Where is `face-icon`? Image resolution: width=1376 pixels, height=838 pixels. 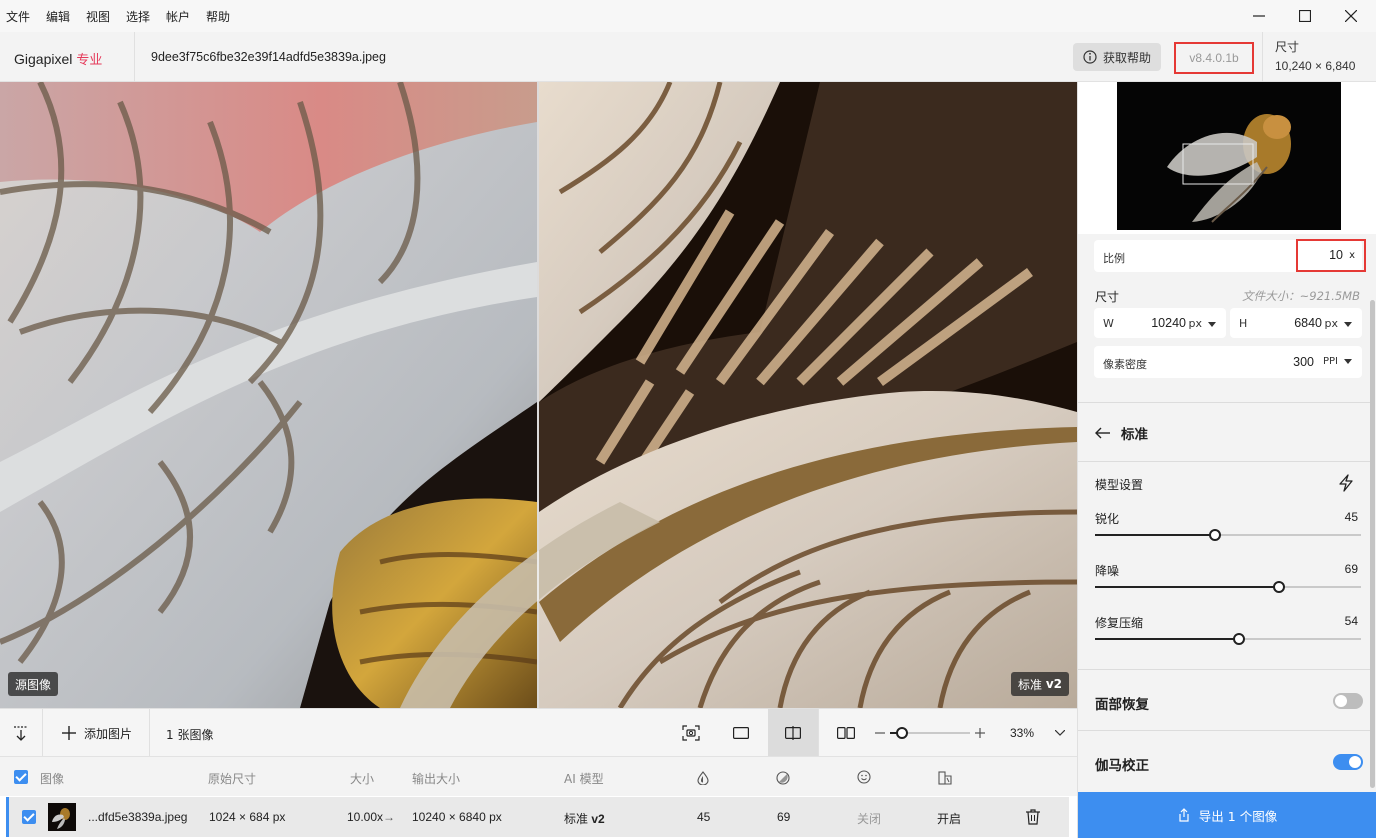
face-icon is located at coordinates (864, 777).